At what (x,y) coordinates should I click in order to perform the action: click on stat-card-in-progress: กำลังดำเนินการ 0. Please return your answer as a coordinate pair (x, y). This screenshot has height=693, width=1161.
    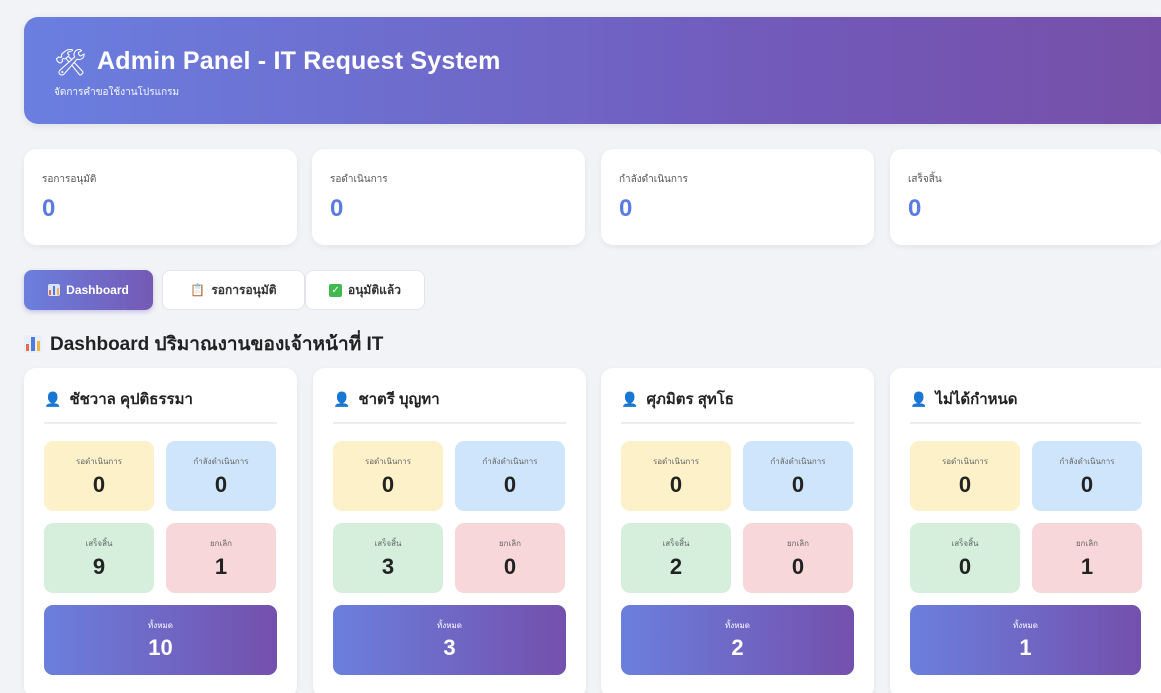
    Looking at the image, I should click on (737, 197).